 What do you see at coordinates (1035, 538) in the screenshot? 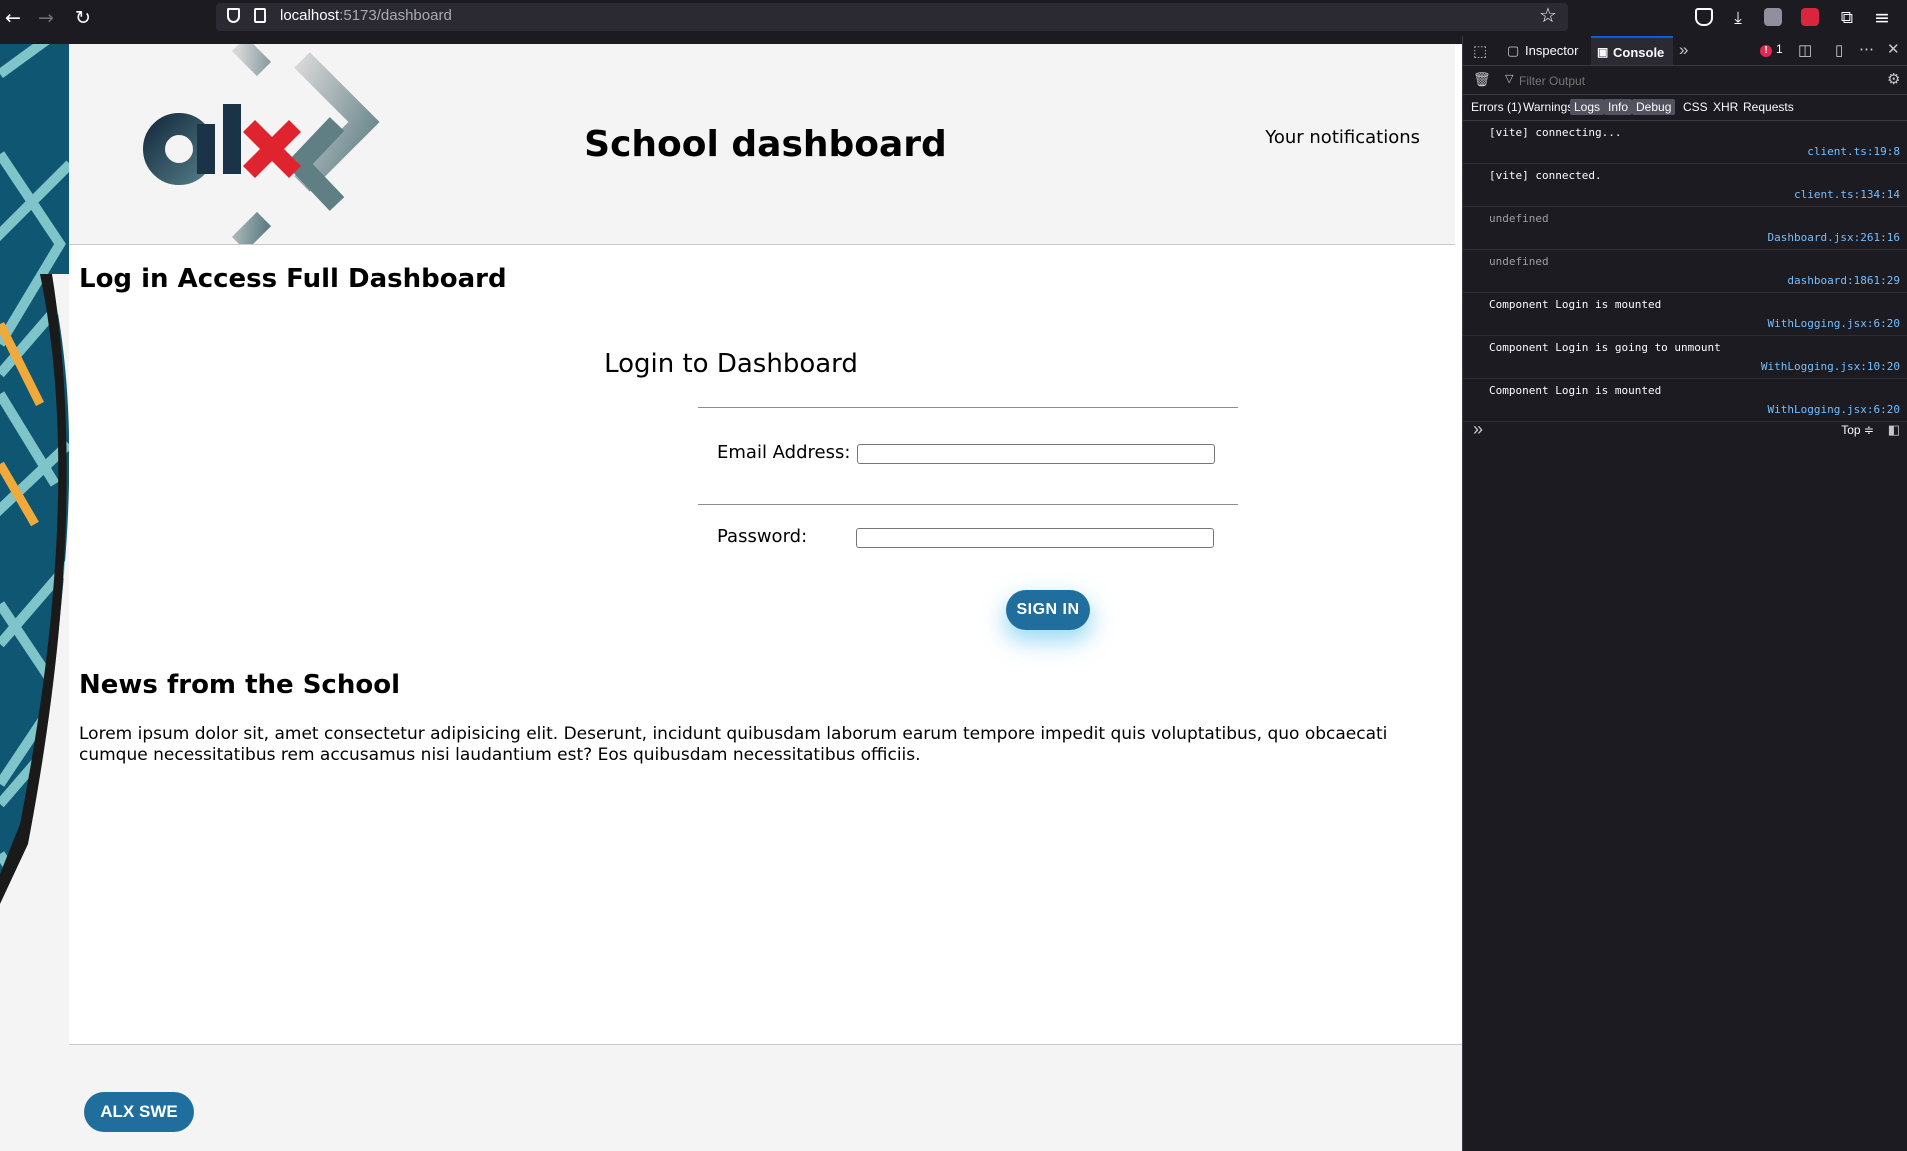
I see `password-field` at bounding box center [1035, 538].